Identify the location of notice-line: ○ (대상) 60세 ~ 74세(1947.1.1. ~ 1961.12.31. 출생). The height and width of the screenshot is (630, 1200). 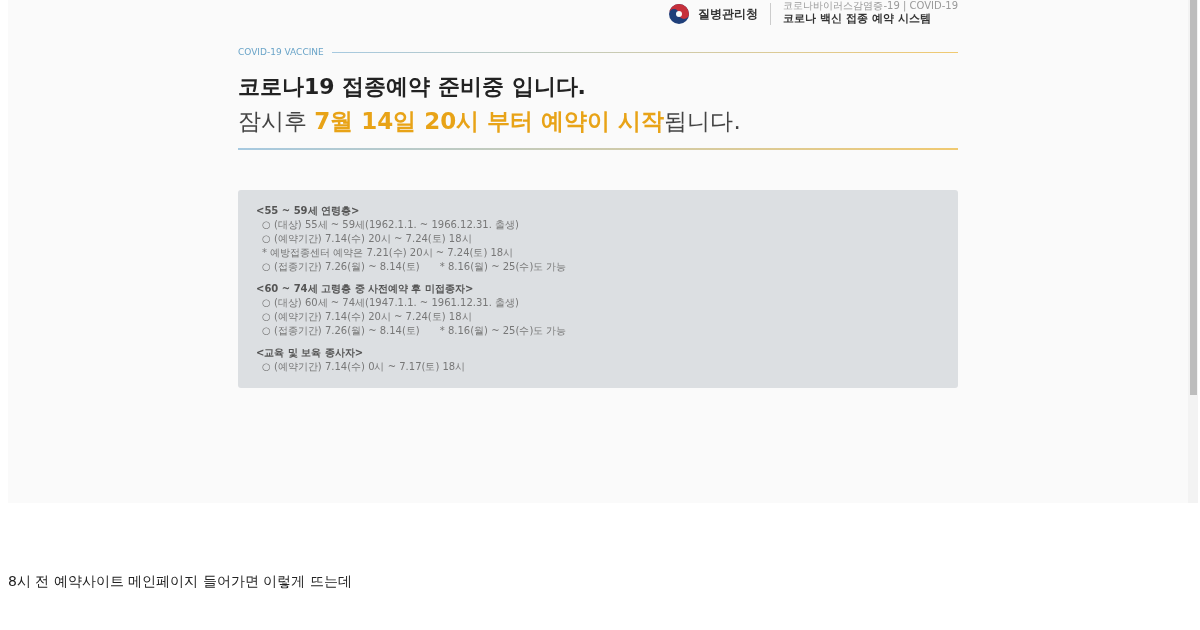
(390, 302).